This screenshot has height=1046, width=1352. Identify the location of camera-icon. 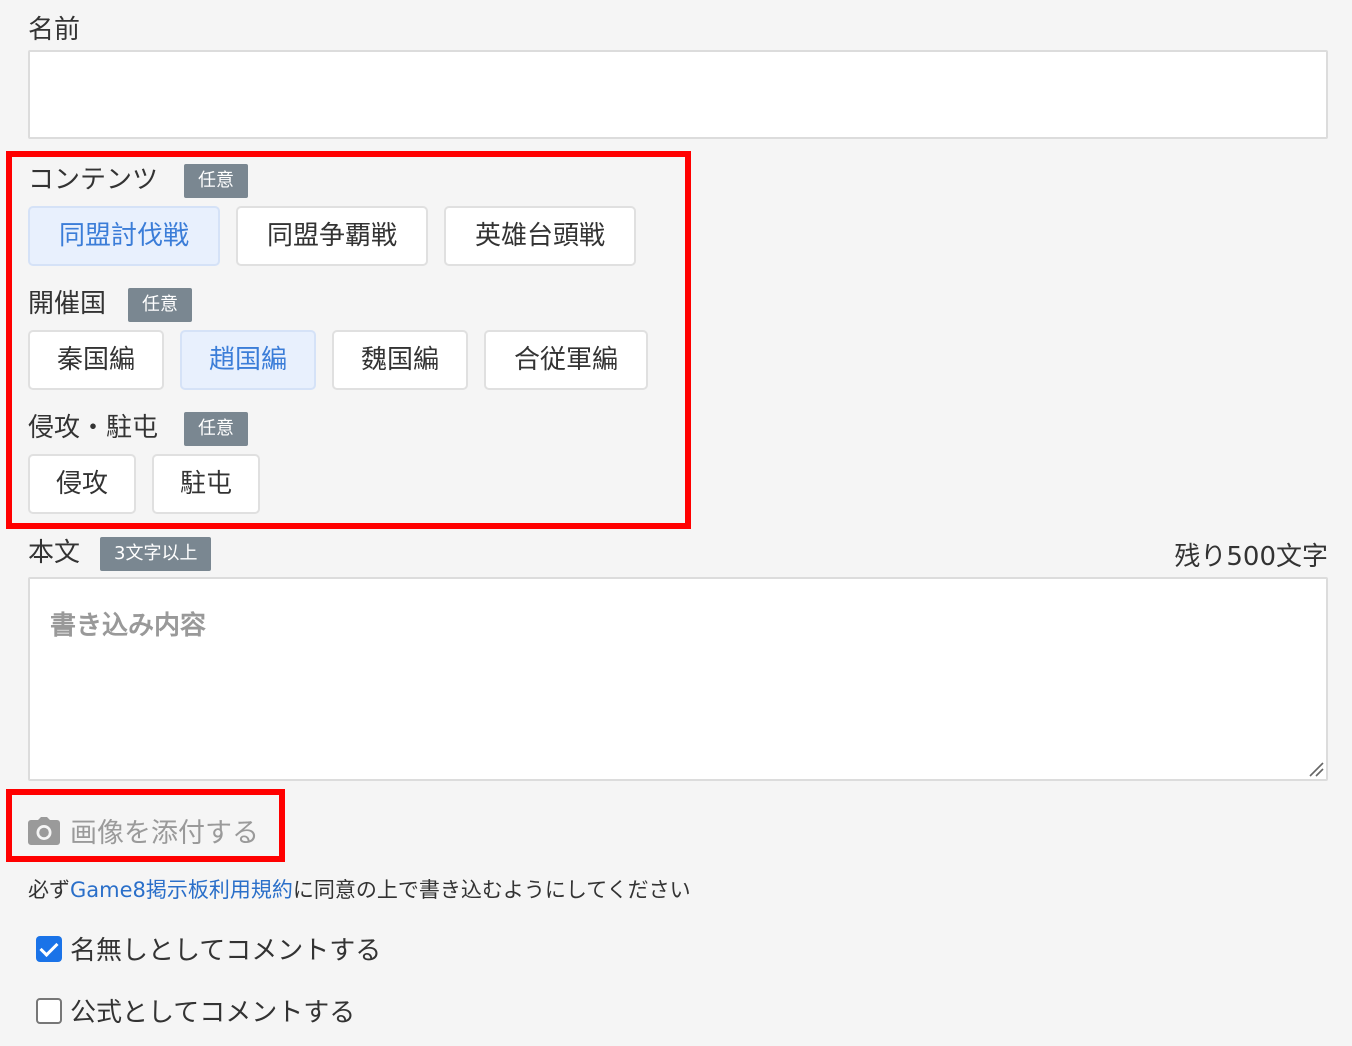
(44, 830).